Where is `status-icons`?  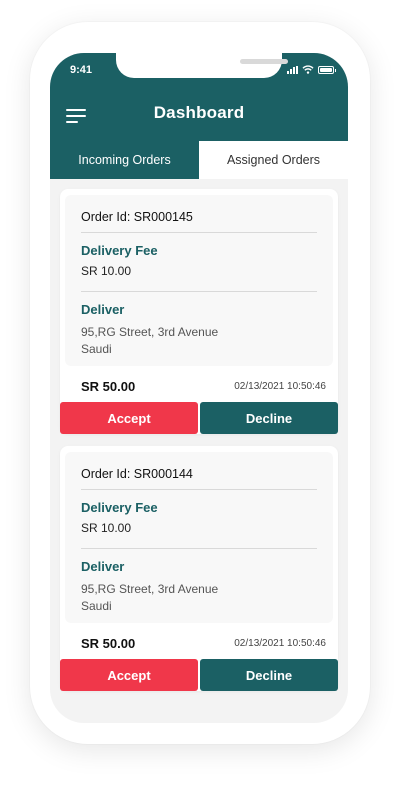
status-icons is located at coordinates (311, 69).